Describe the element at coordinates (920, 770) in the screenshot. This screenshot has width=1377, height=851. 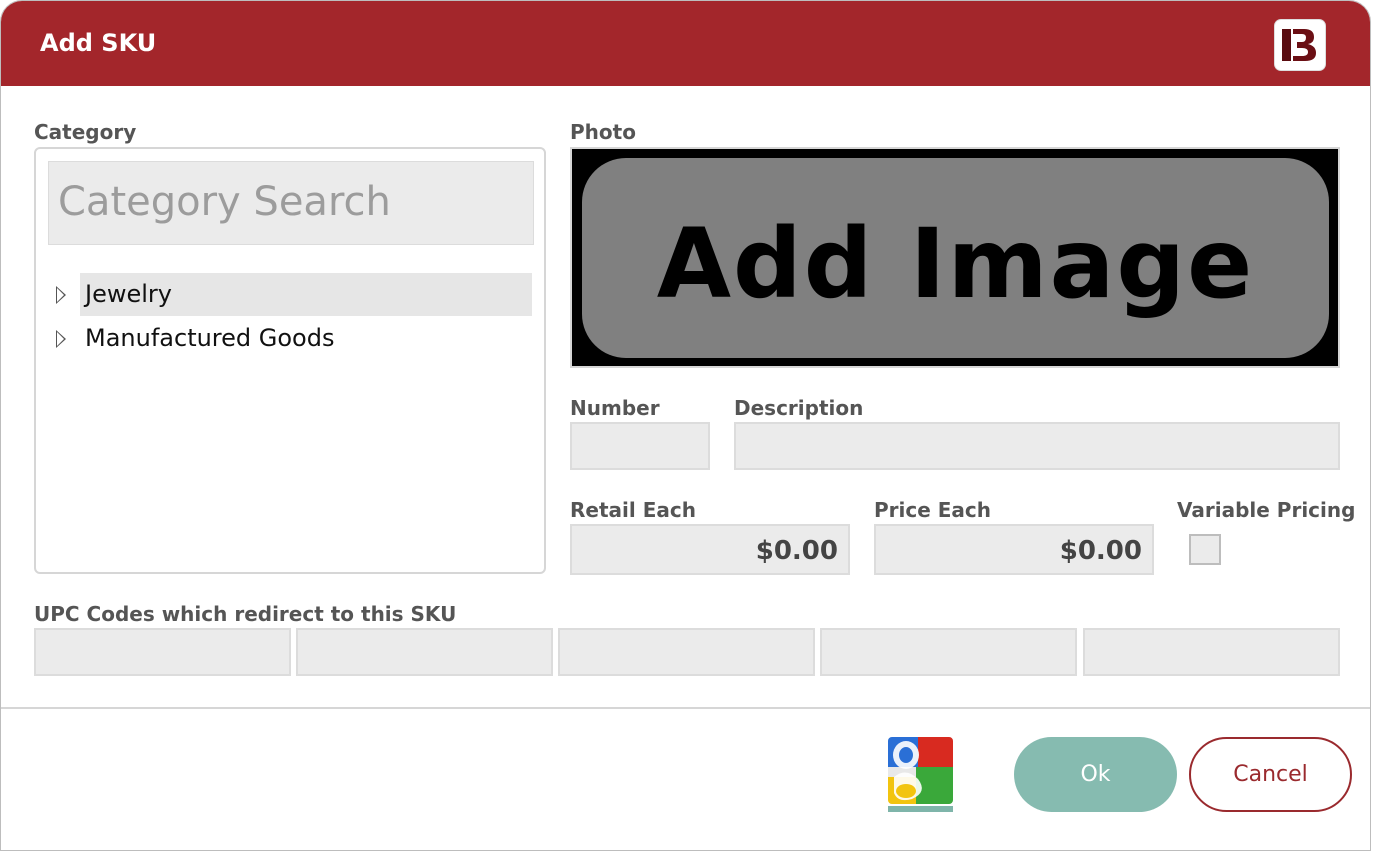
I see `google-icon` at that location.